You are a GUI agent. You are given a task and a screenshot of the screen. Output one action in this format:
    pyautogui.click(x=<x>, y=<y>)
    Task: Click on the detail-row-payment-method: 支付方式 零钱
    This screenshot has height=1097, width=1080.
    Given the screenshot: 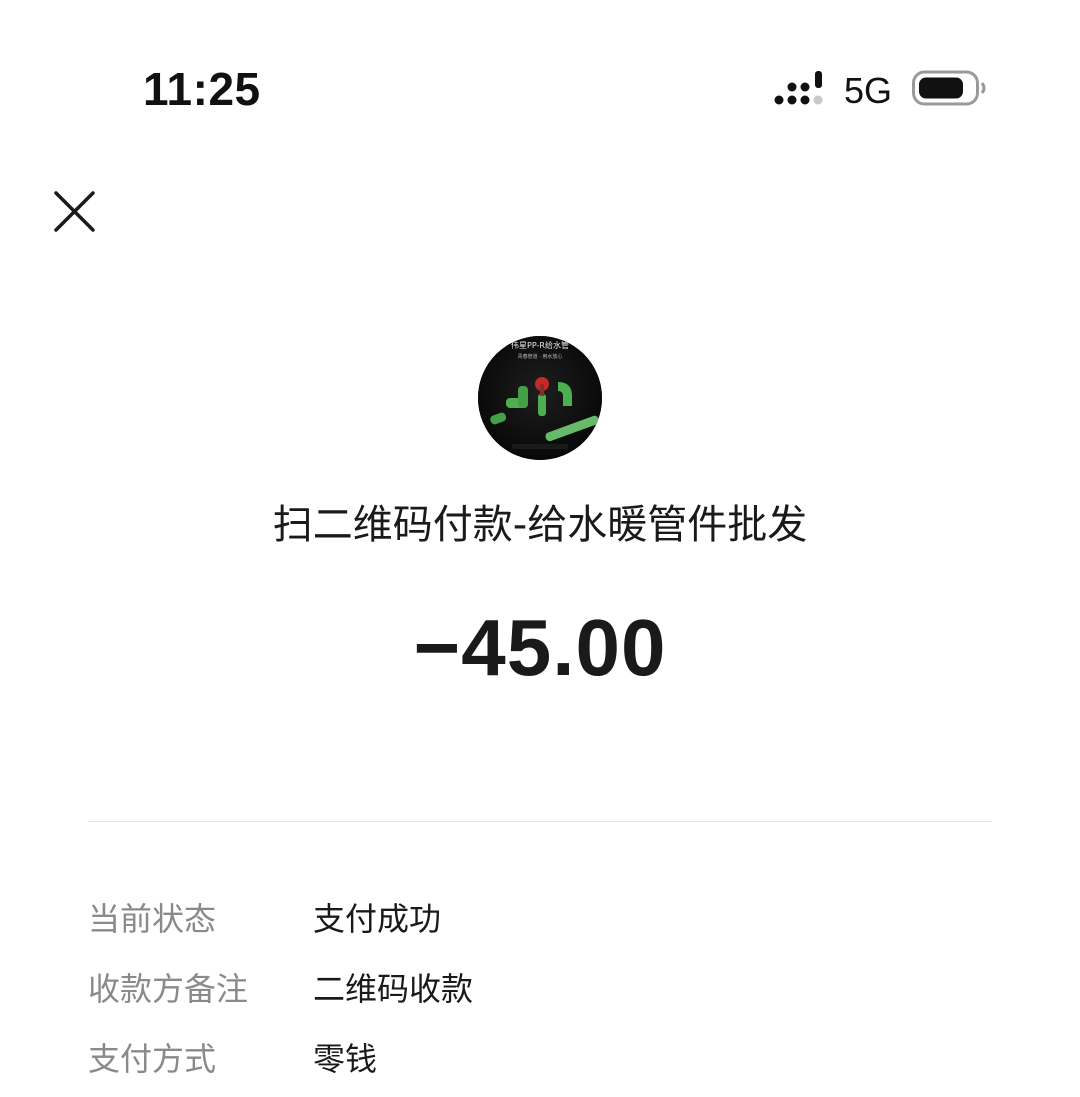 What is the action you would take?
    pyautogui.click(x=540, y=1058)
    